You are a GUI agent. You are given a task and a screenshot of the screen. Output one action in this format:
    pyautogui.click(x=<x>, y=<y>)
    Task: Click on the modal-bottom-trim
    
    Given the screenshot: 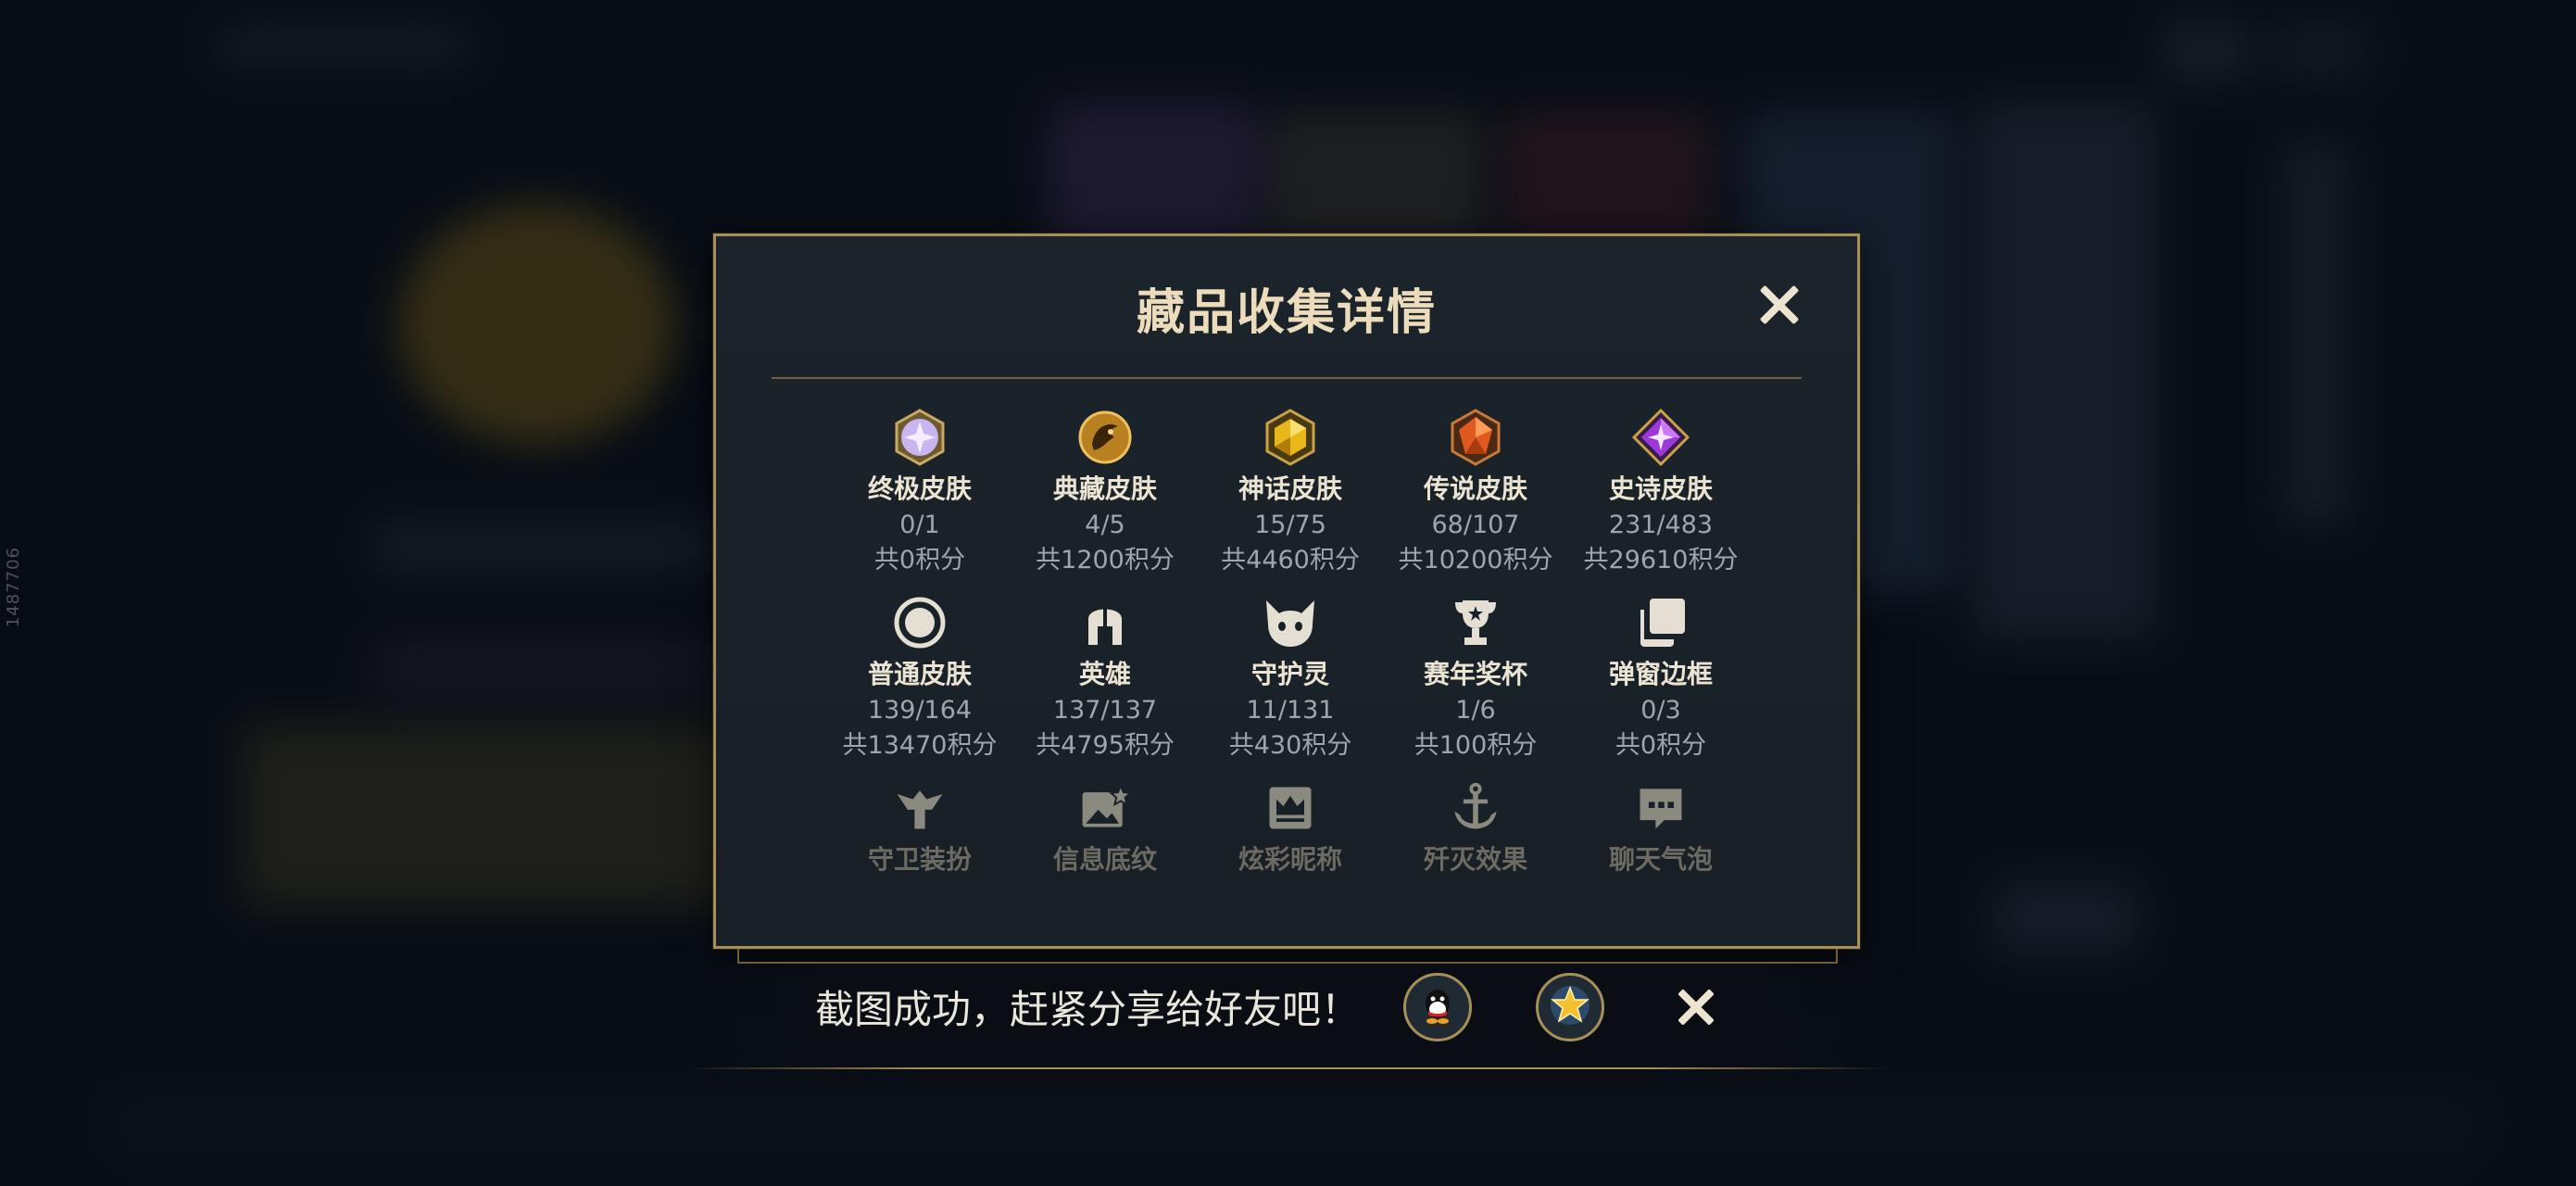 What is the action you would take?
    pyautogui.click(x=1287, y=956)
    